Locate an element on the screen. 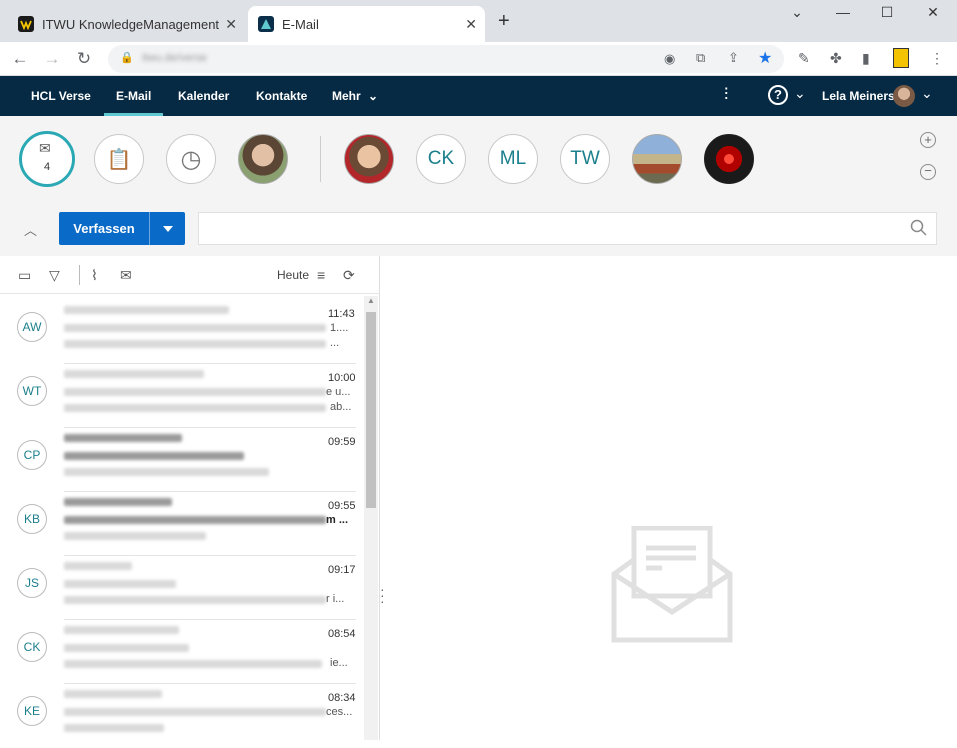  kebab-menu-icon: ⋮ is located at coordinates (937, 58).